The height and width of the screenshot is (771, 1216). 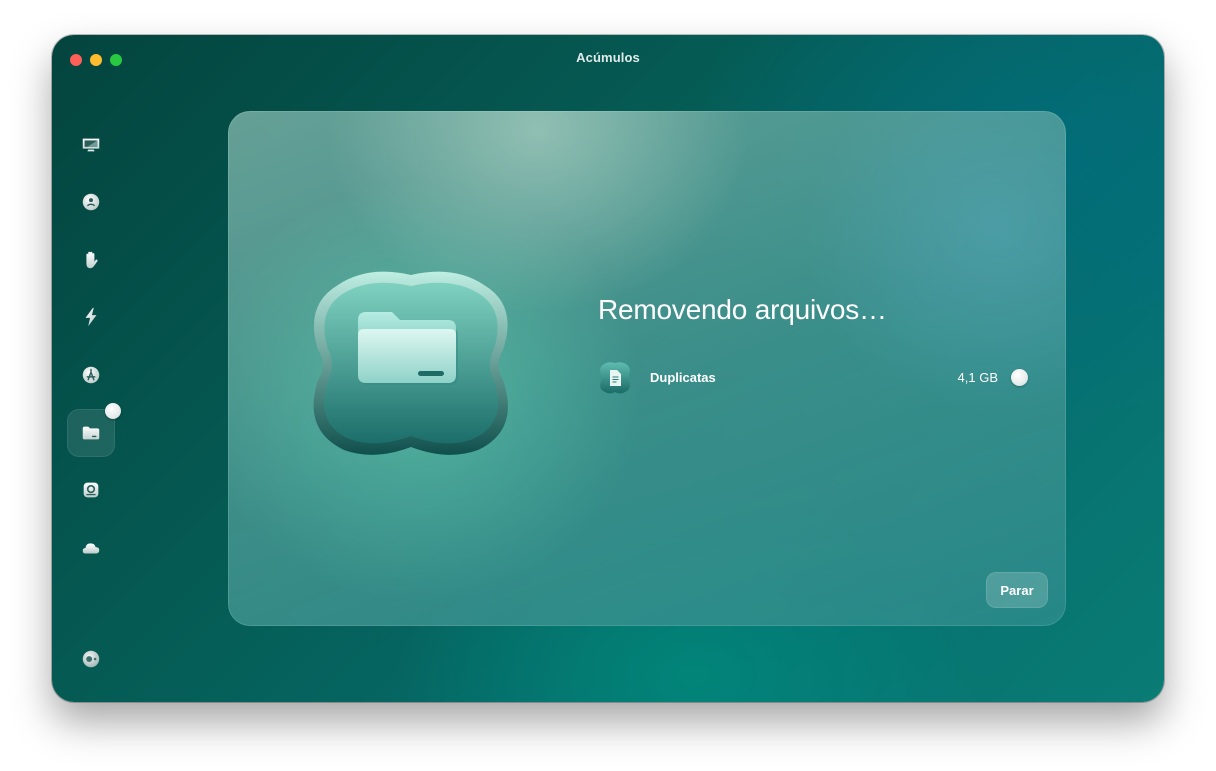 I want to click on space-lens-icon, so click(x=91, y=490).